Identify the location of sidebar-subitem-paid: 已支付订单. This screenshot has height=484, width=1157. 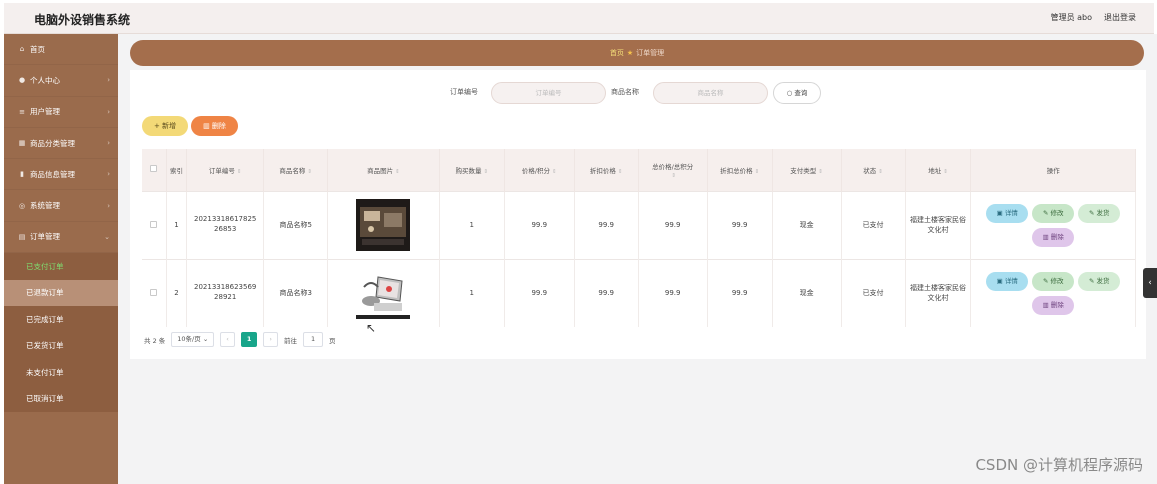
(61, 266).